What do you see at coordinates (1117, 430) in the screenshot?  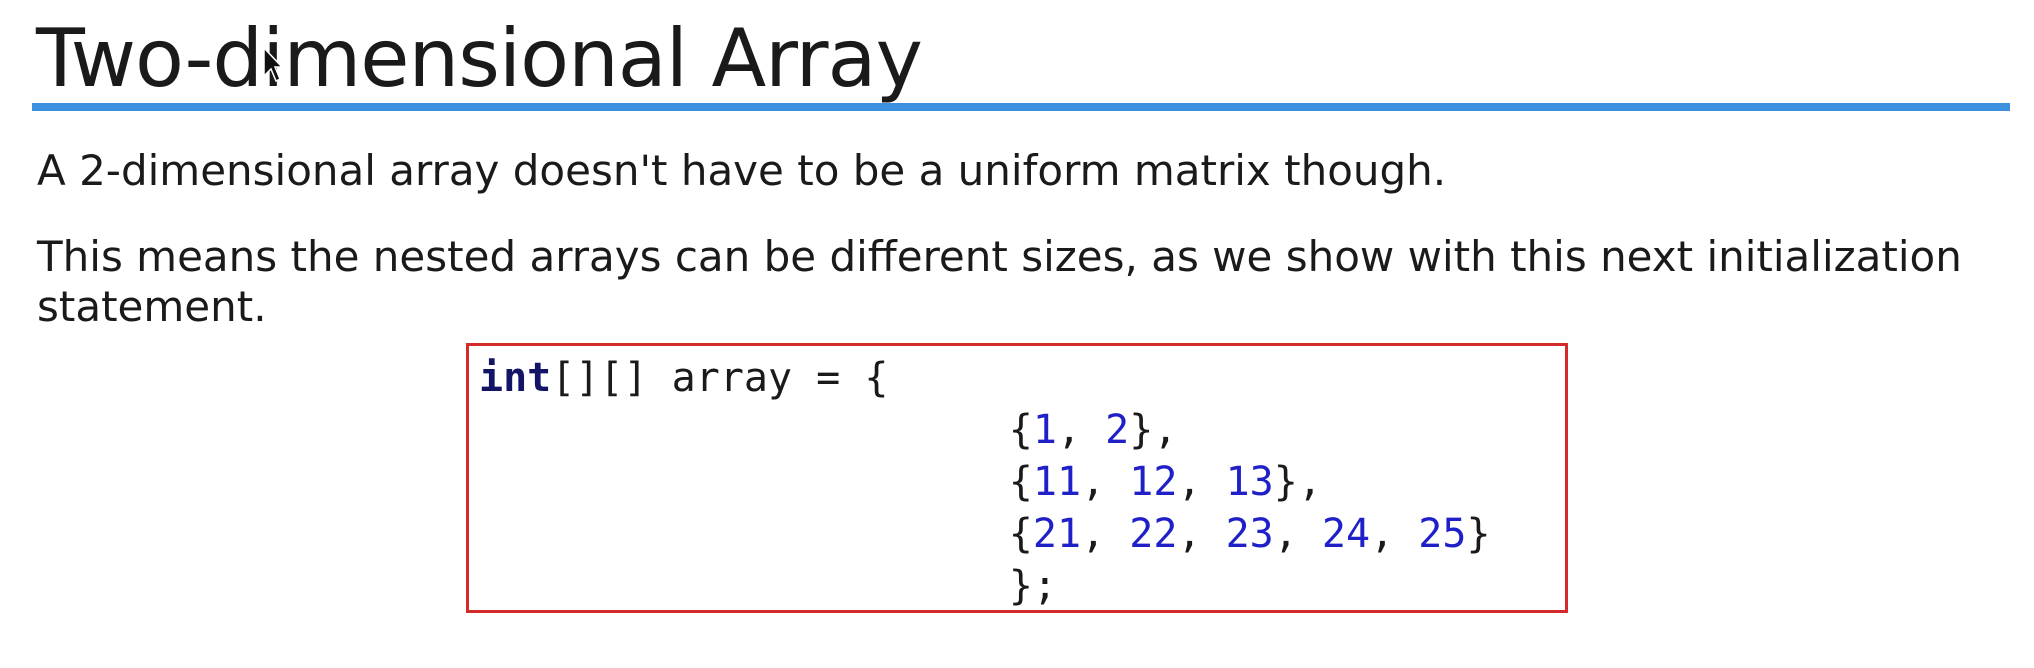 I see `code-number: 2` at bounding box center [1117, 430].